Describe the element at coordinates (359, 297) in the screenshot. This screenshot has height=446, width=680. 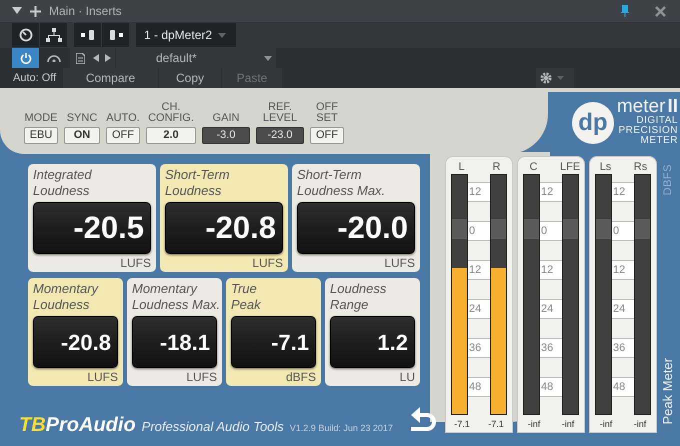
I see `readout-label: Loudness Range` at that location.